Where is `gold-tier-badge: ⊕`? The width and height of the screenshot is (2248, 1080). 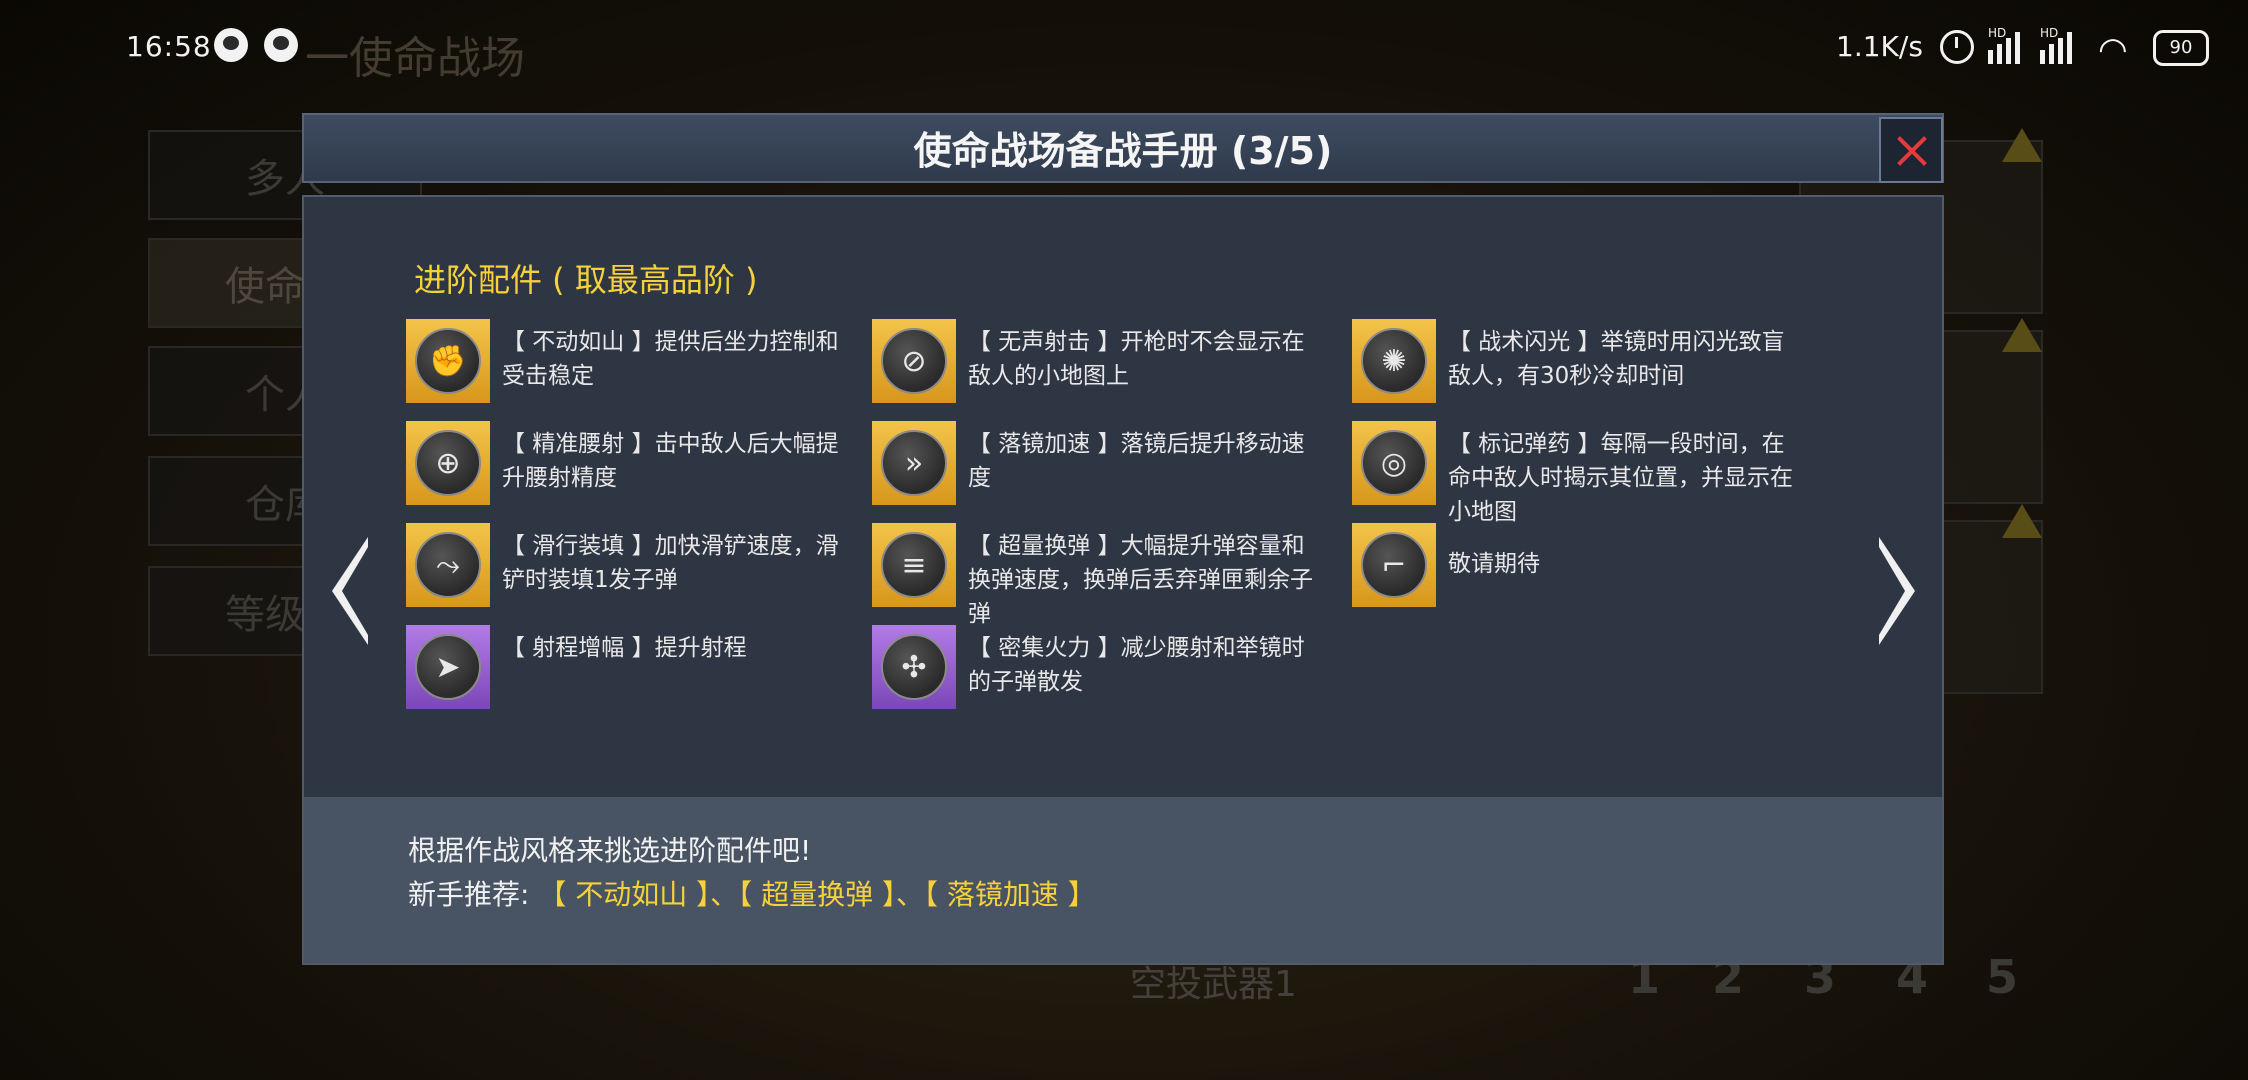
gold-tier-badge: ⊕ is located at coordinates (448, 463).